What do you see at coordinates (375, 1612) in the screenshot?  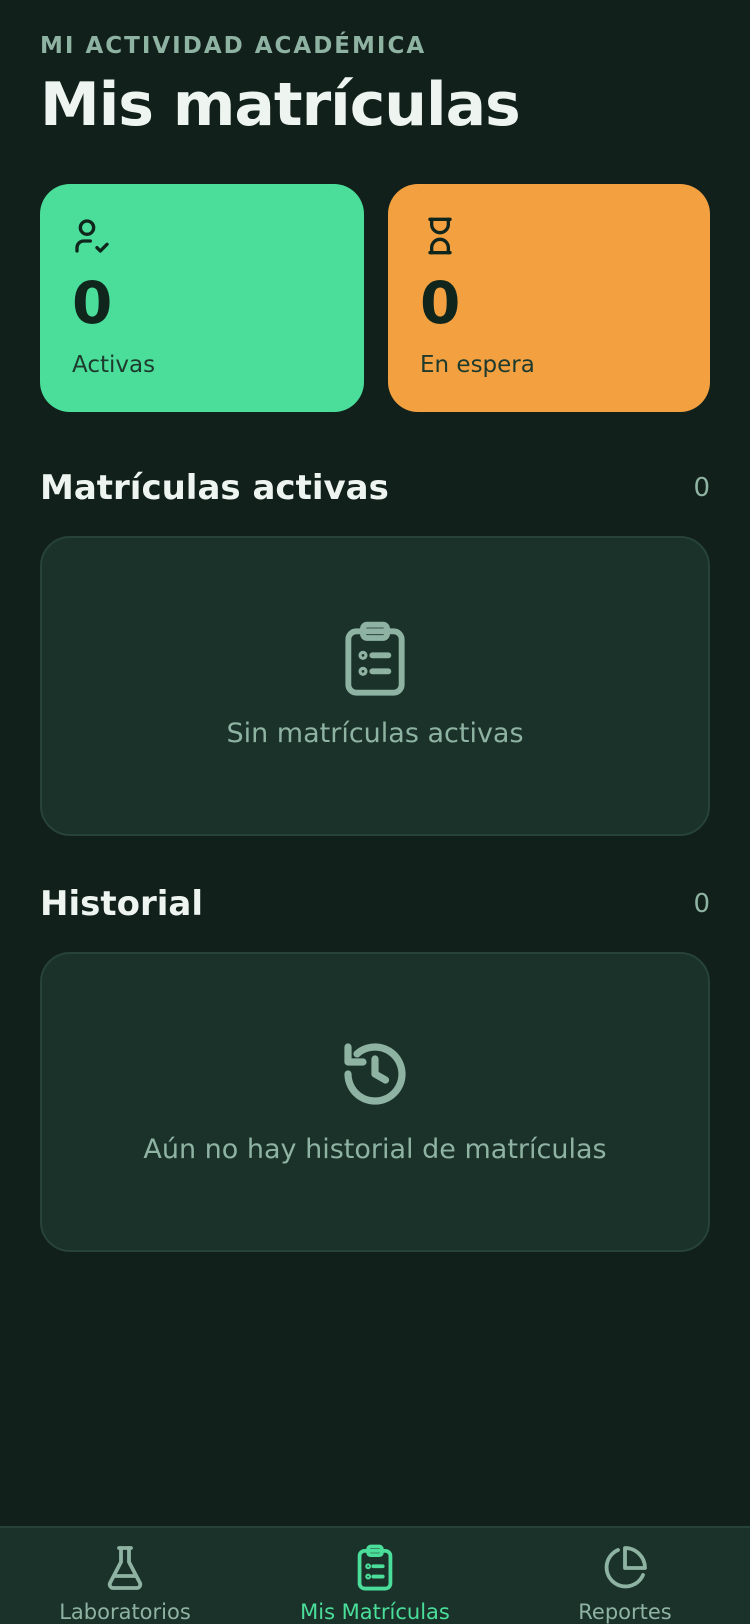 I see `nav-label-mis-matriculas: Mis Matrículas` at bounding box center [375, 1612].